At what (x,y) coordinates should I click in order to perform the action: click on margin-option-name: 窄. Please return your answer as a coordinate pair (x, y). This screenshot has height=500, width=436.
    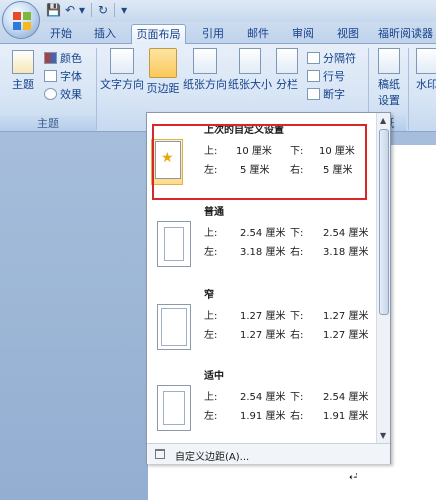
    Looking at the image, I should click on (209, 295).